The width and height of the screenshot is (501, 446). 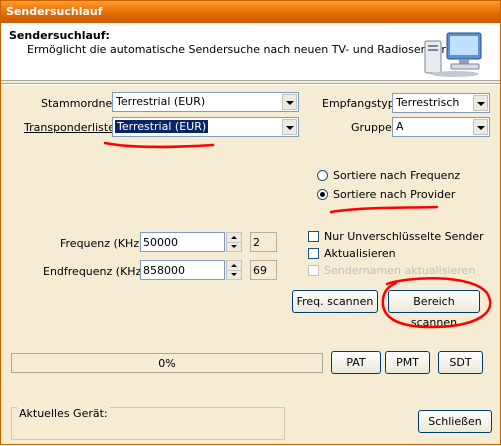 I want to click on empfangstyp-select: Terrestrisch, so click(x=441, y=103).